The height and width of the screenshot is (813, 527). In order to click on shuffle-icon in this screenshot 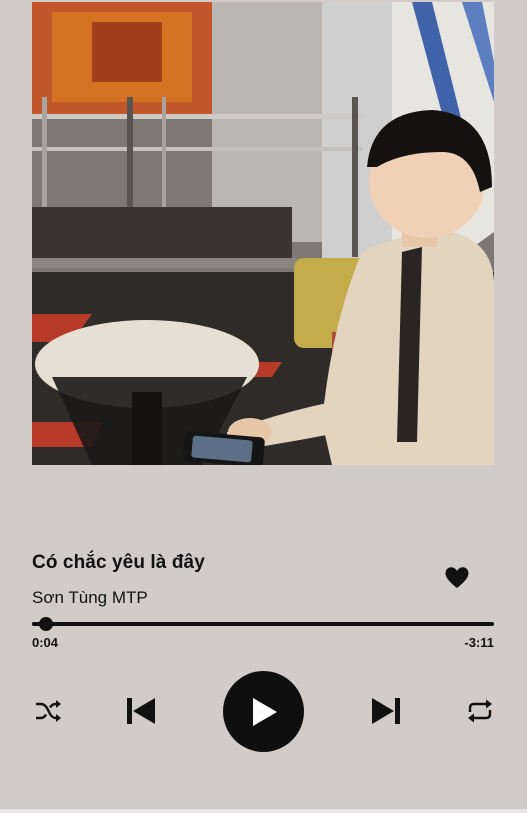, I will do `click(48, 711)`.